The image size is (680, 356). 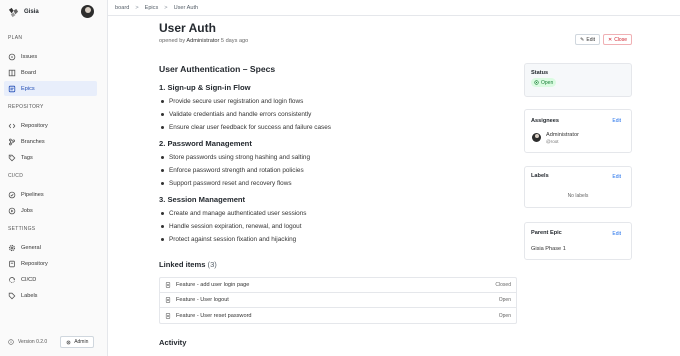 I want to click on sidebar-item-label: Board, so click(x=28, y=72).